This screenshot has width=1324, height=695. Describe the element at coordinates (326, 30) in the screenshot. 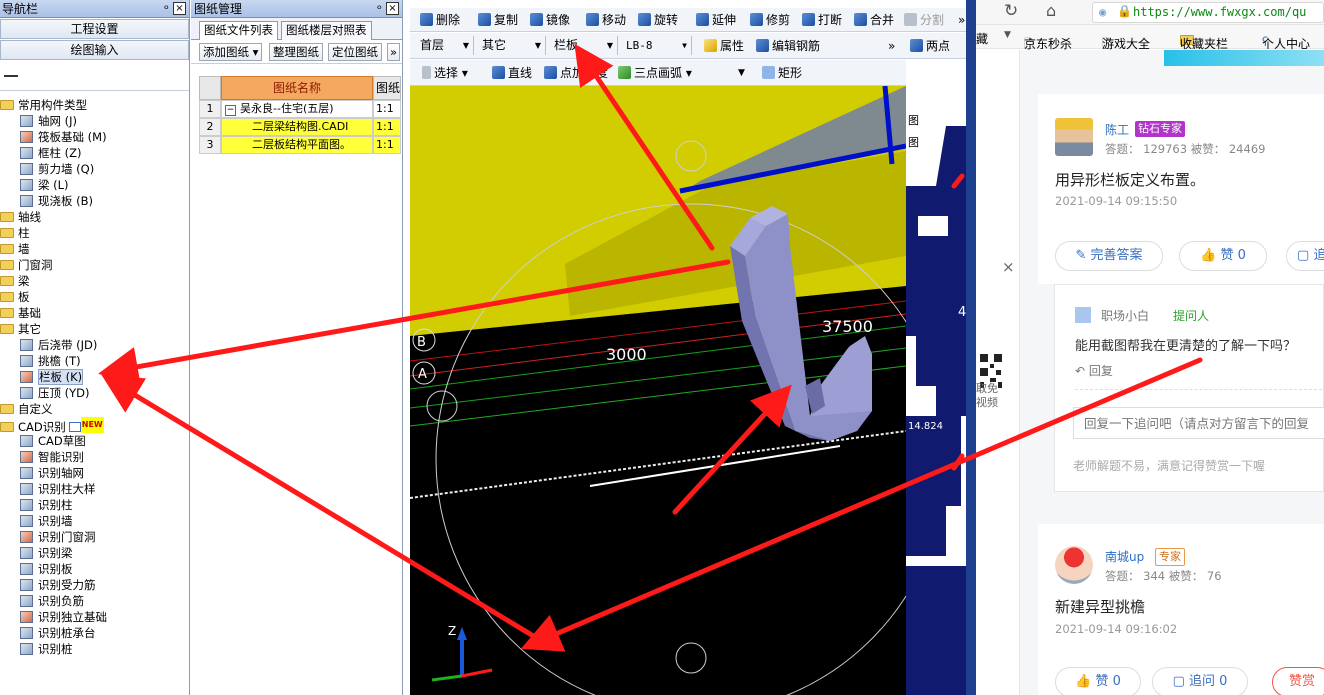

I see `tab-floor-map: 图纸楼层对照表` at that location.